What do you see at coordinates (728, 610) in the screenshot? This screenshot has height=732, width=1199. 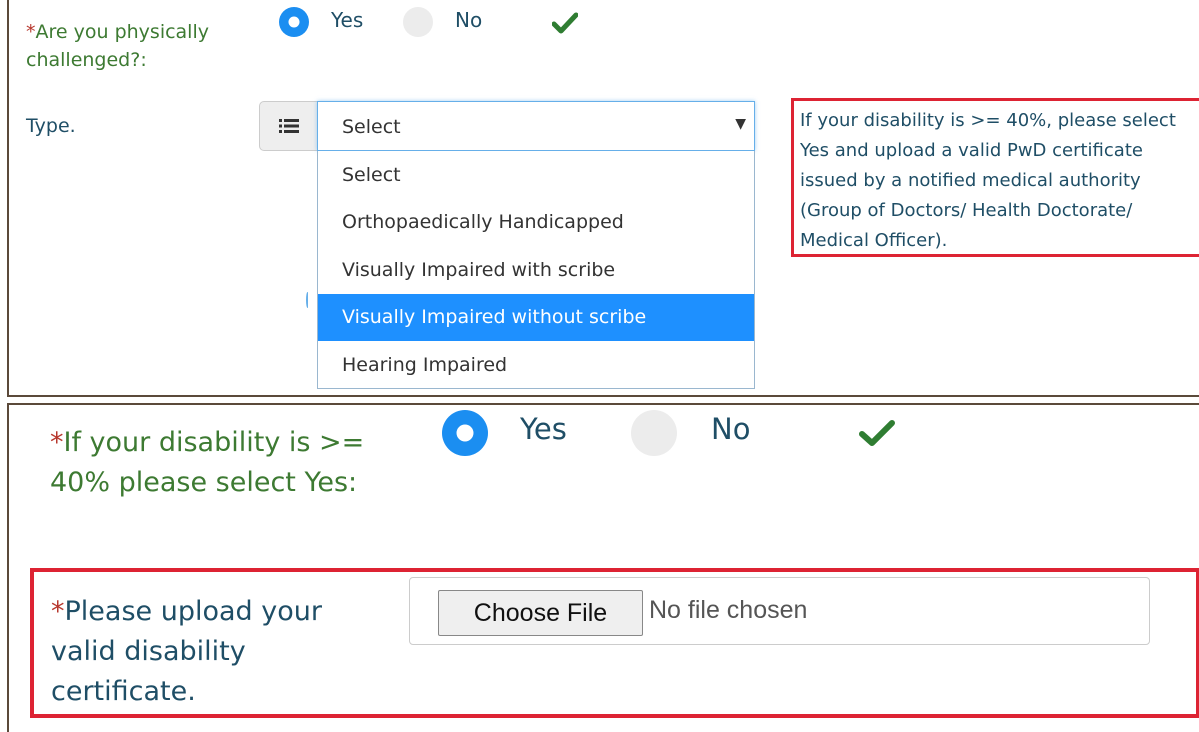 I see `file-status-text: No file chosen` at bounding box center [728, 610].